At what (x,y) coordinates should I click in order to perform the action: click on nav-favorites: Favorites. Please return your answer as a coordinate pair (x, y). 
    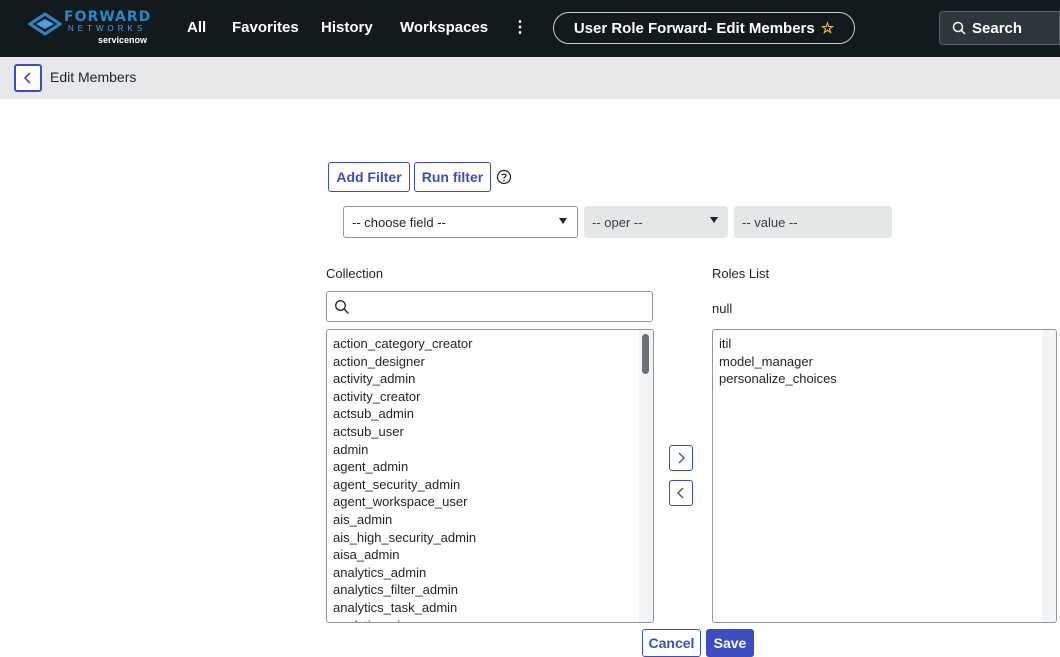
    Looking at the image, I should click on (265, 27).